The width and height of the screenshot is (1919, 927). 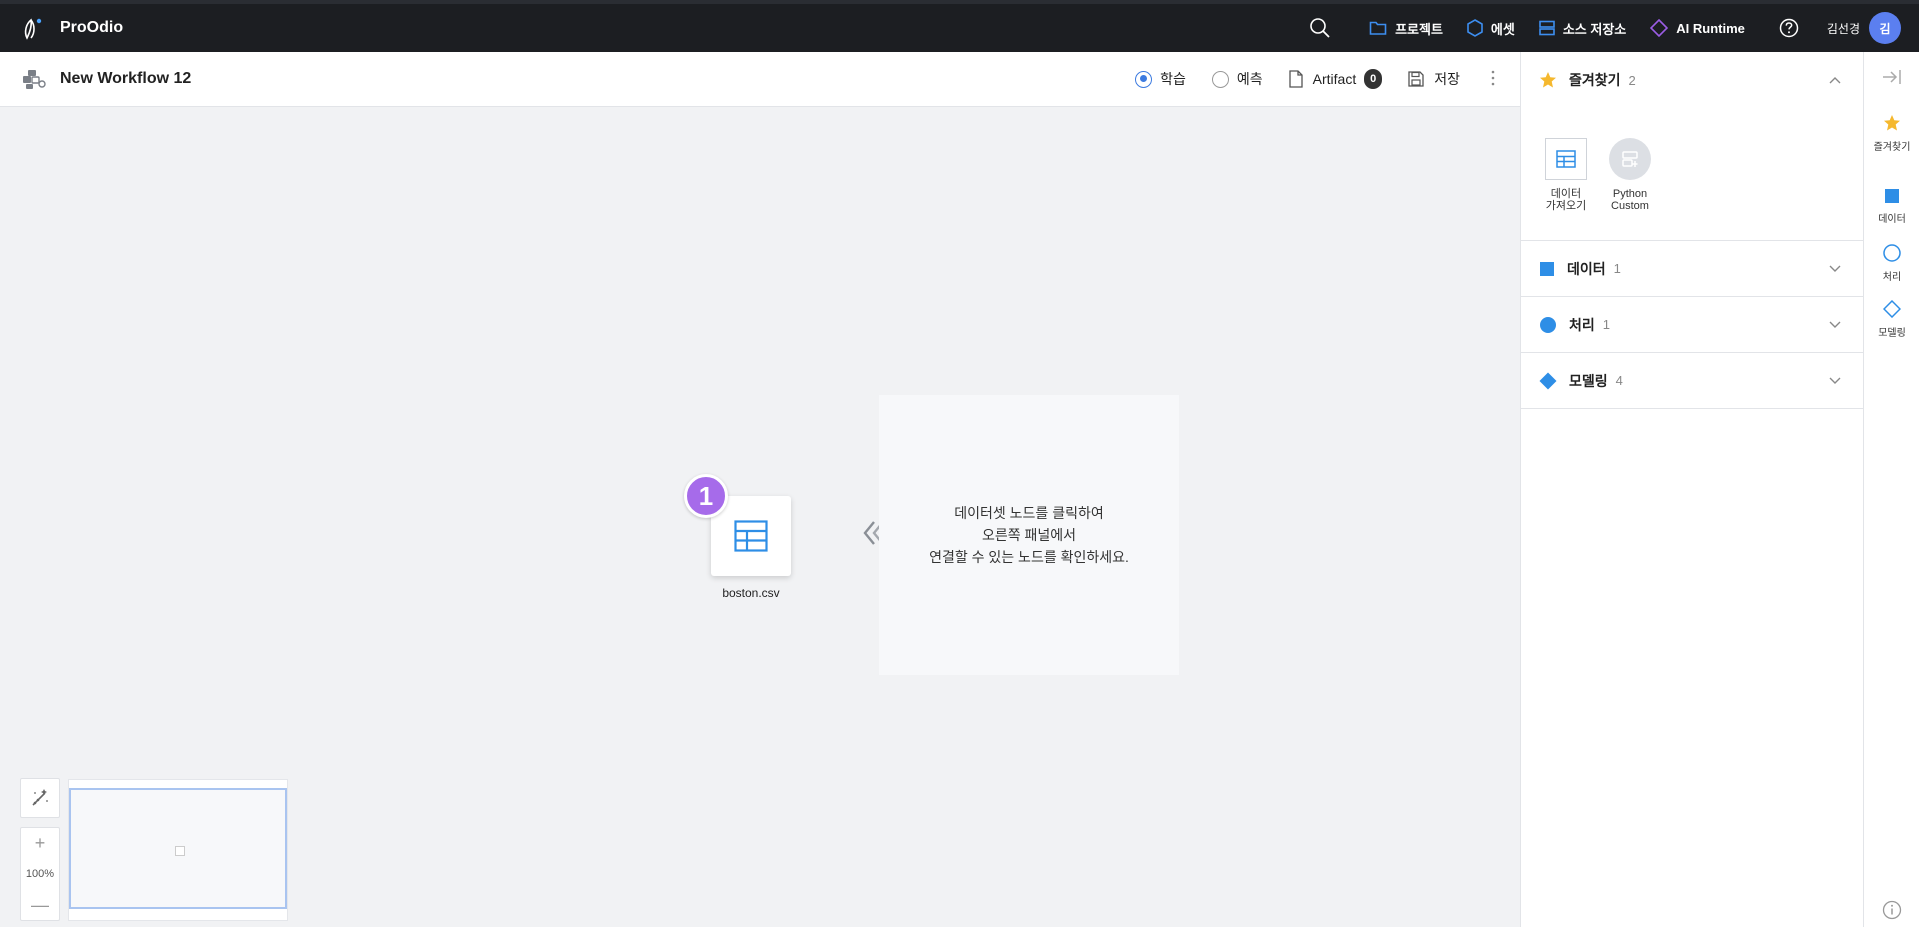 I want to click on favorites-count: 2, so click(x=1632, y=80).